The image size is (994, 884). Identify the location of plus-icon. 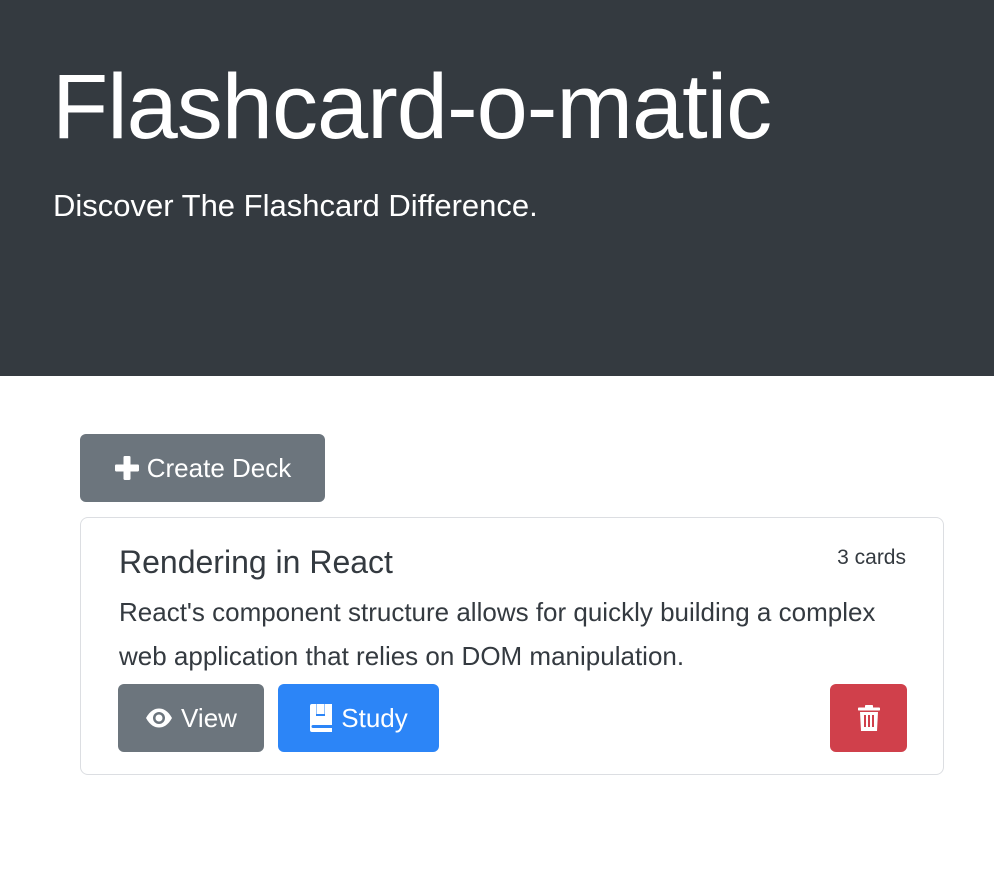
(127, 468).